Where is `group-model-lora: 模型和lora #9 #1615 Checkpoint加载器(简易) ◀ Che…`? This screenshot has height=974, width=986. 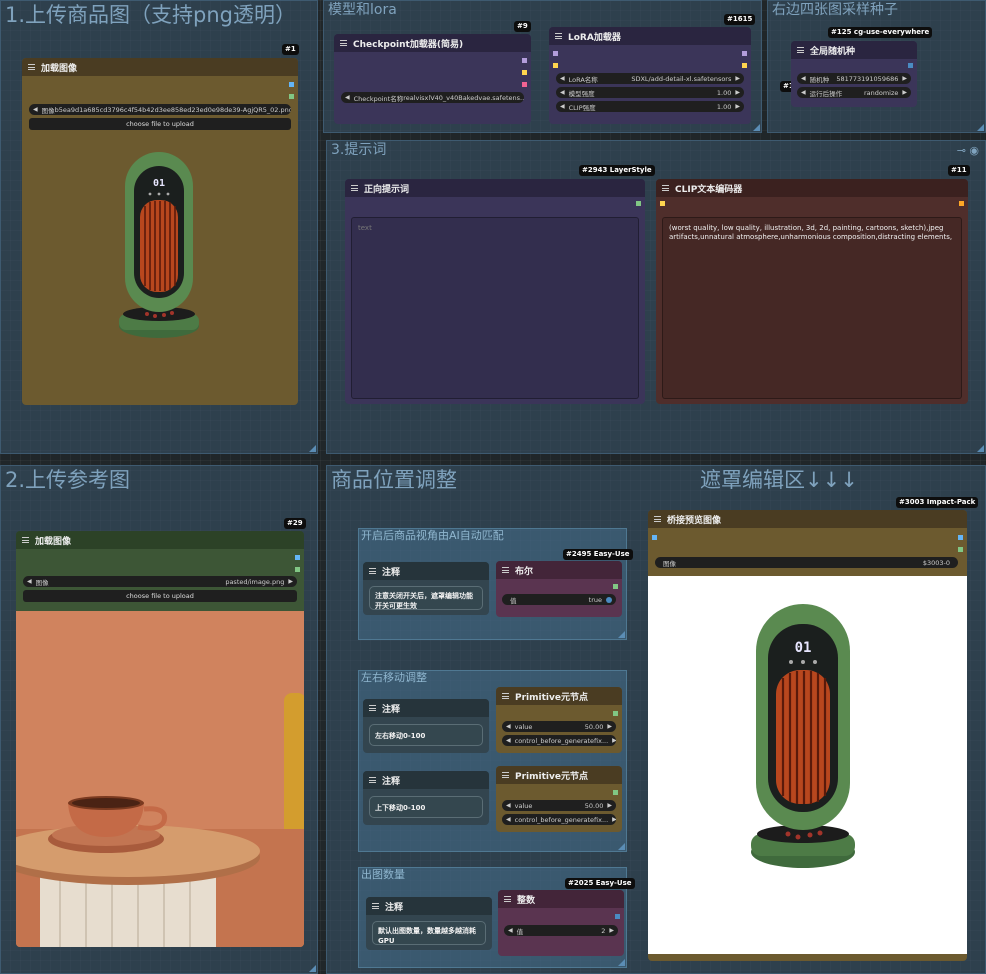 group-model-lora: 模型和lora #9 #1615 Checkpoint加载器(简易) ◀ Che… is located at coordinates (542, 66).